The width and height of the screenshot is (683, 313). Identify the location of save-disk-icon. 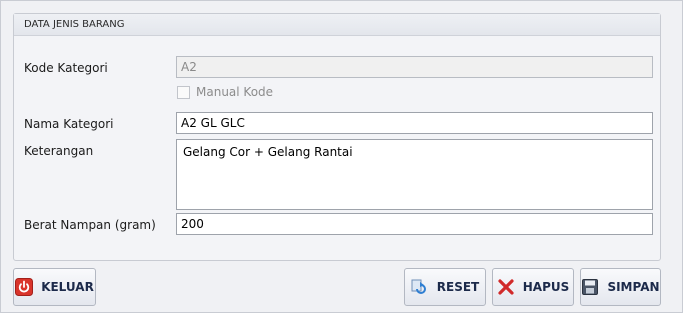
(590, 287).